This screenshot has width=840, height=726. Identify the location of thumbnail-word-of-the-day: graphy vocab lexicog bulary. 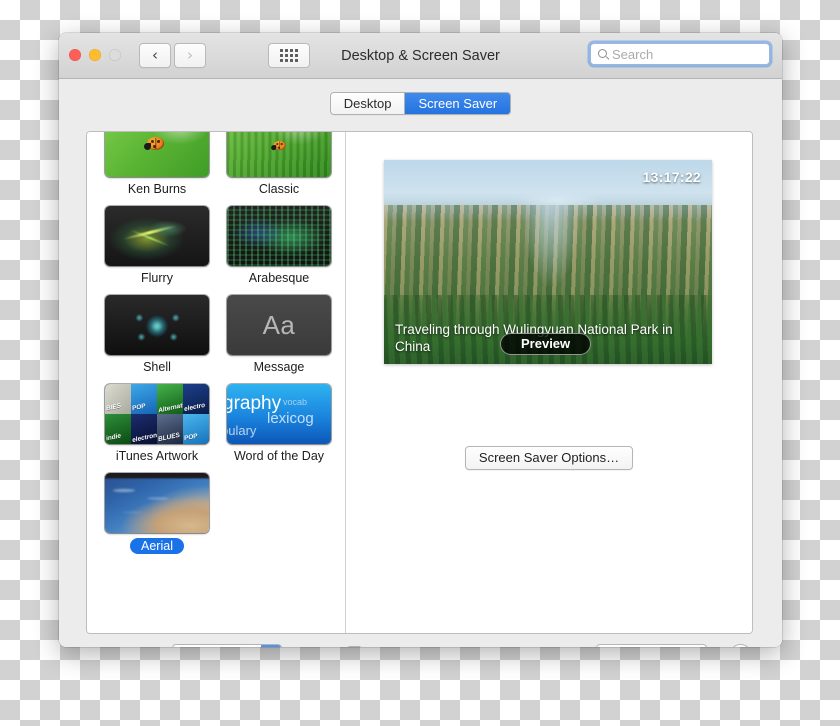
(279, 414).